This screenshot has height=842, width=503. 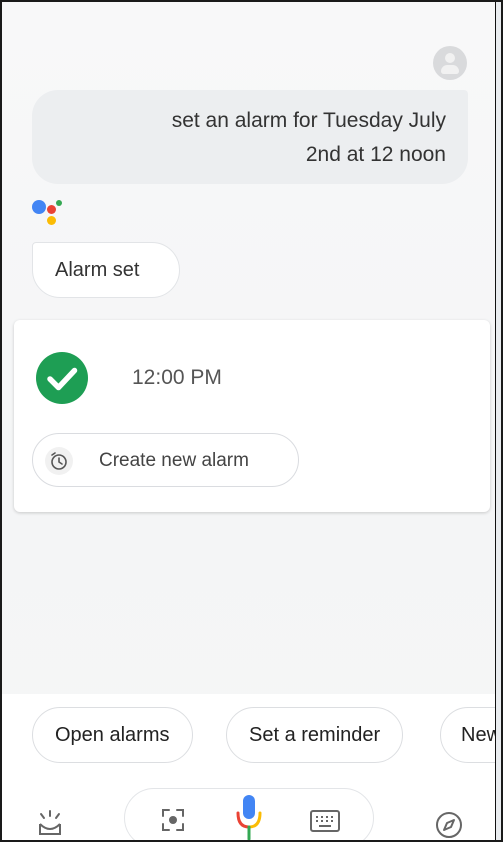 I want to click on chip-set-a-reminder: Set a reminder, so click(x=315, y=735).